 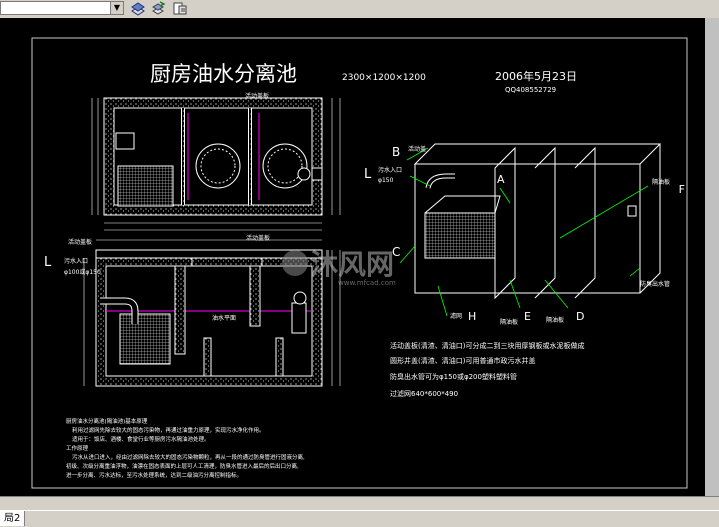 I want to click on drawing-date: 2006年5月23日, so click(x=536, y=76).